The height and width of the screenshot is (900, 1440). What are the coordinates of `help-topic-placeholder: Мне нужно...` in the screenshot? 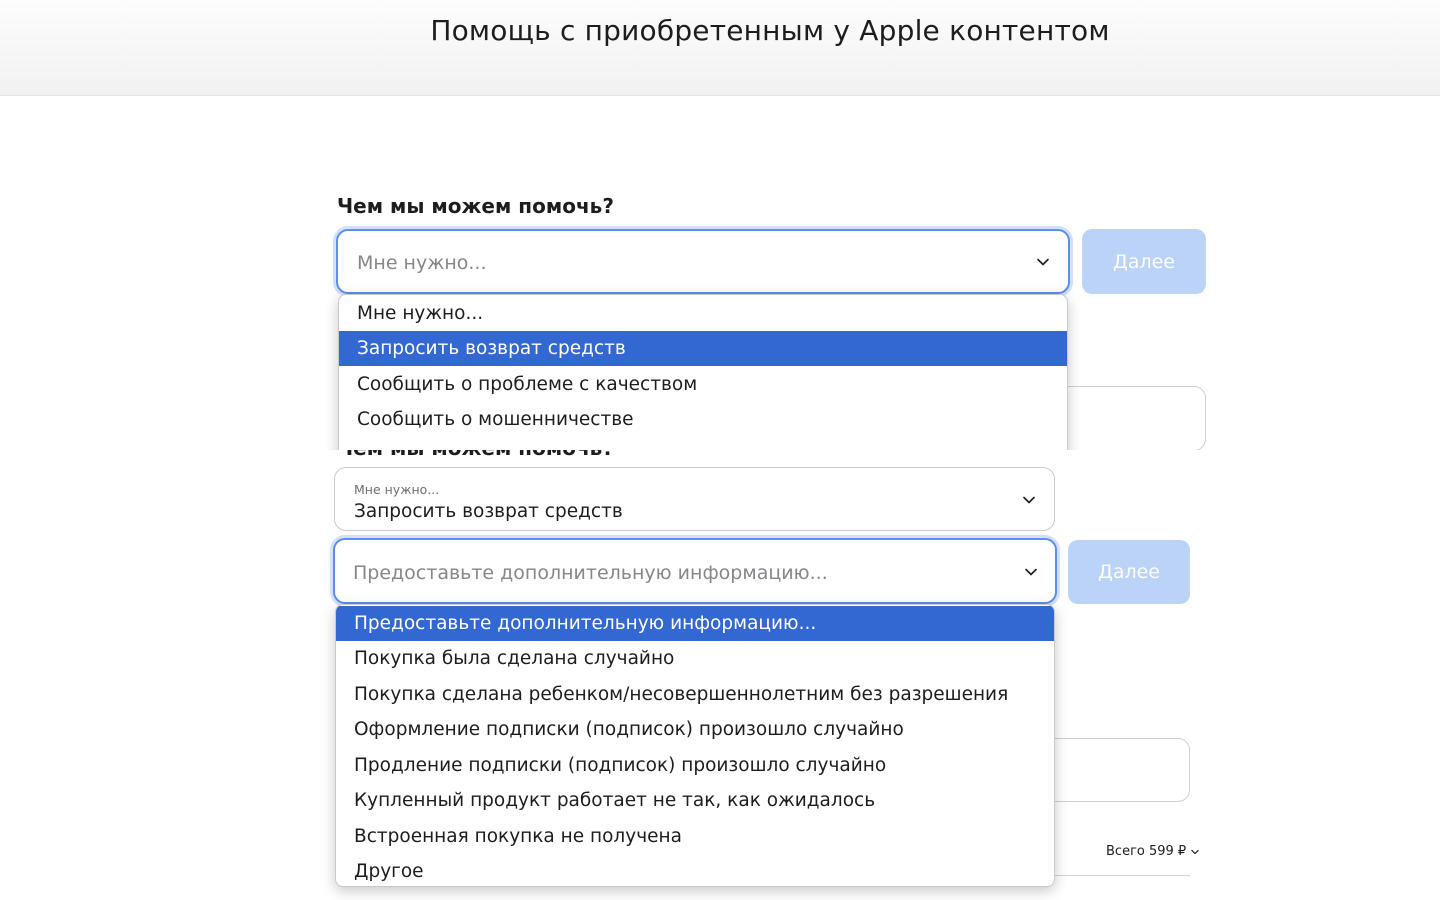 It's located at (422, 263).